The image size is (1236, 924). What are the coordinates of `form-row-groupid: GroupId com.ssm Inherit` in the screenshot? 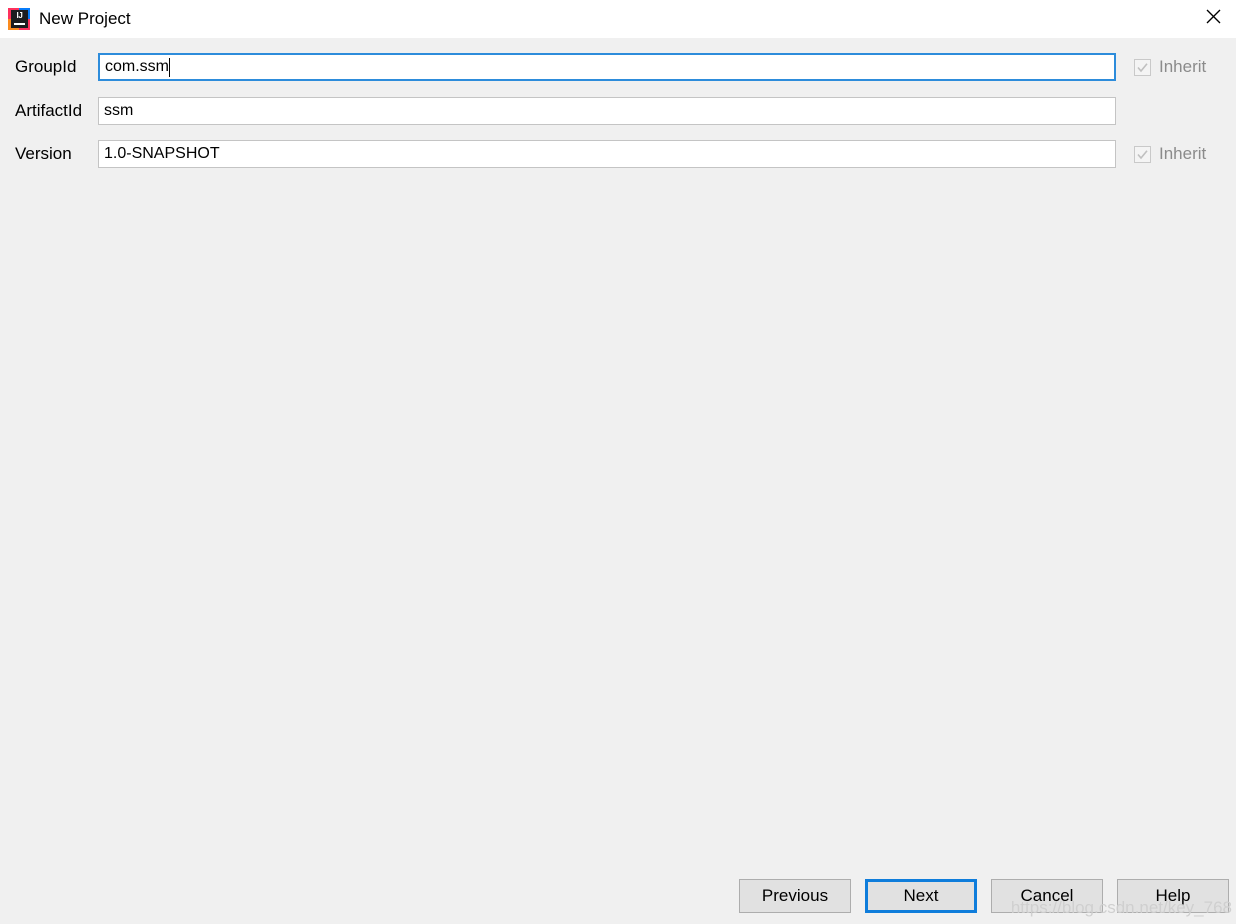 It's located at (618, 67).